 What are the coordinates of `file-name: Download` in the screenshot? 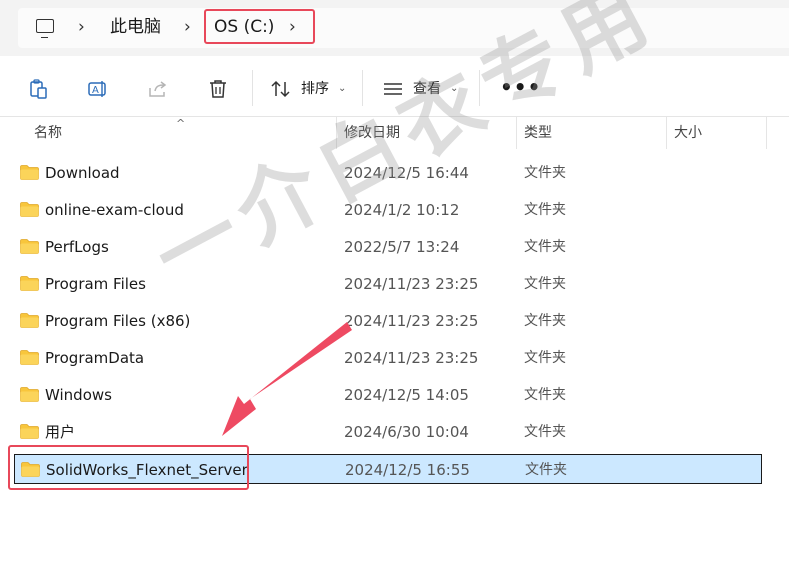 It's located at (82, 173).